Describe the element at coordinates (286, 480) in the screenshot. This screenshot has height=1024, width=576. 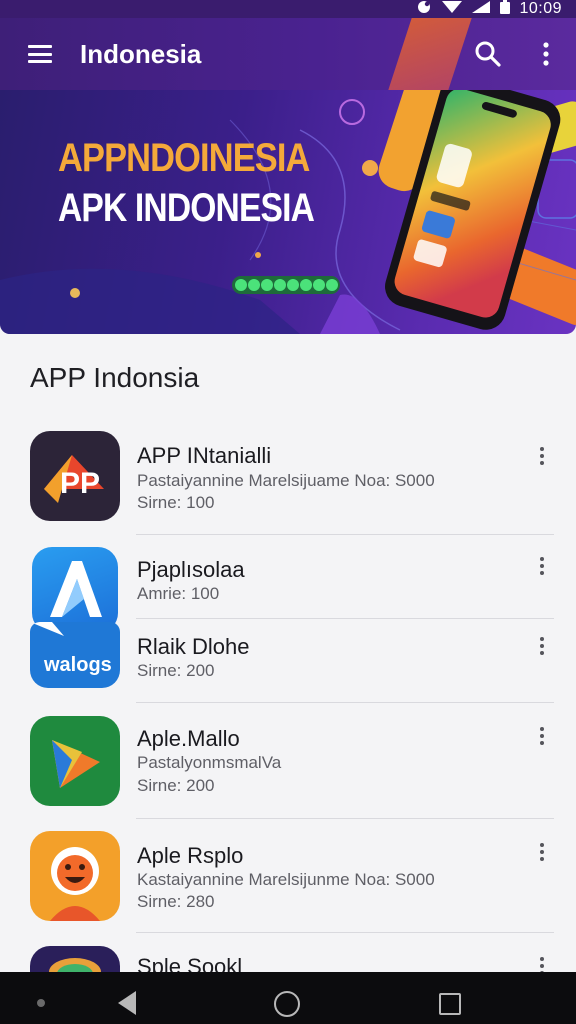
I see `app-description: Pastaiyannine Marelsijuame Noa: S000` at that location.